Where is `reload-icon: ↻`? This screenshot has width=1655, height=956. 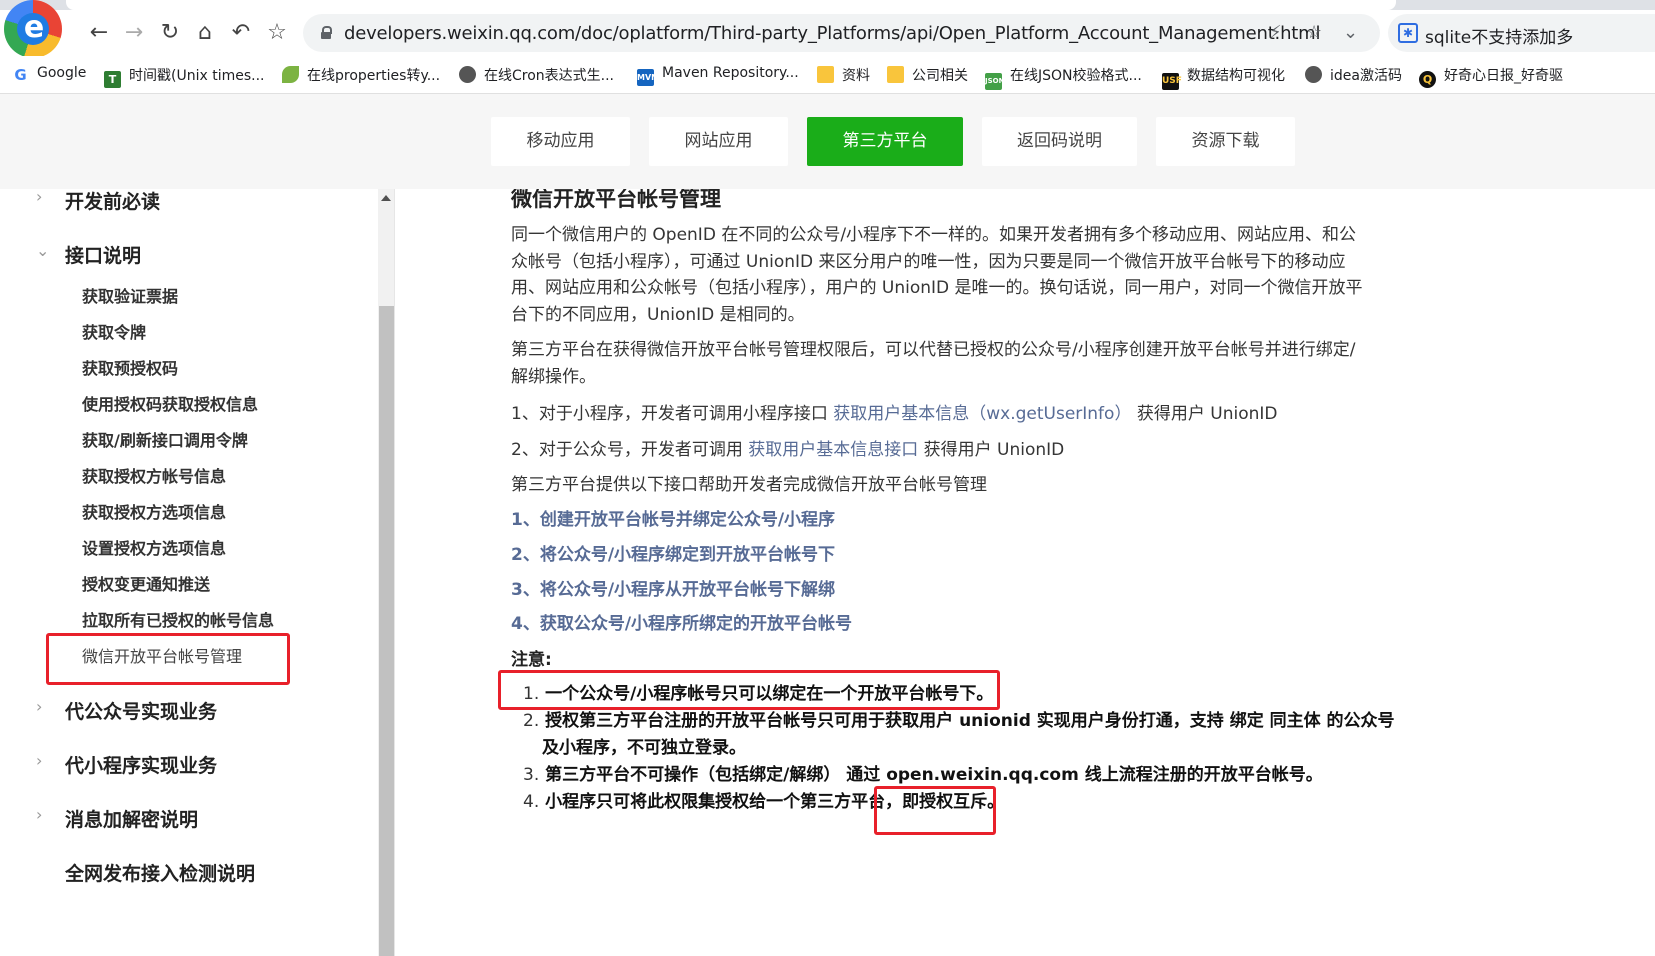
reload-icon: ↻ is located at coordinates (170, 33).